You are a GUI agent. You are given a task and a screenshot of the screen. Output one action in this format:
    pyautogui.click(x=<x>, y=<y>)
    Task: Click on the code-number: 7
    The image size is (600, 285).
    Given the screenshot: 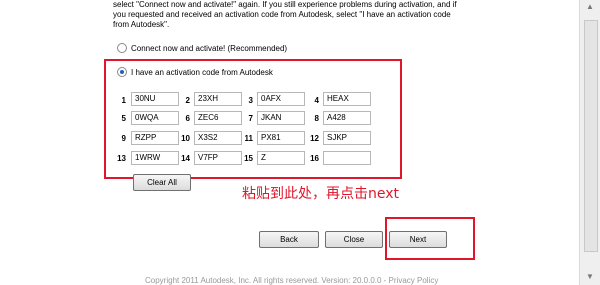 What is the action you would take?
    pyautogui.click(x=250, y=118)
    